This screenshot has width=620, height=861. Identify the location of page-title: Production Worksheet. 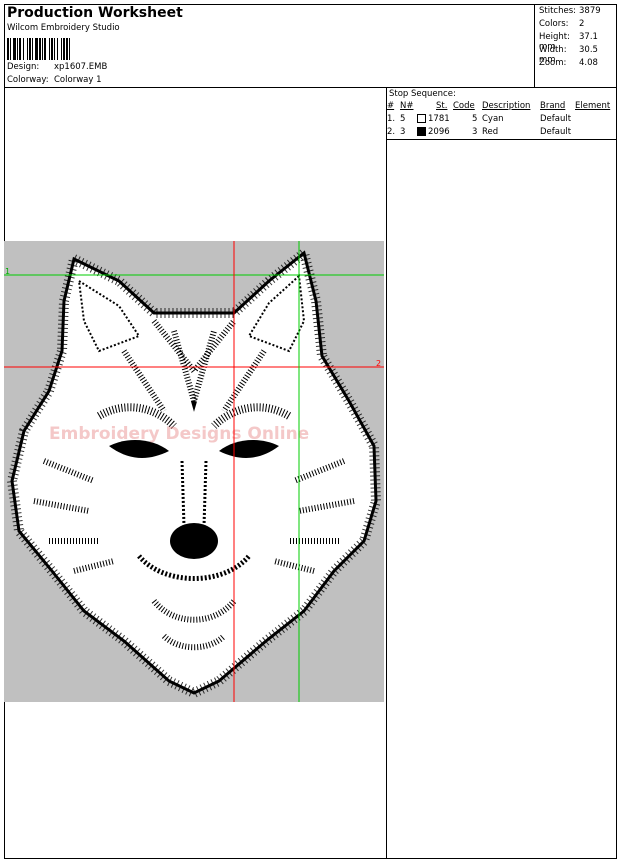
(95, 13).